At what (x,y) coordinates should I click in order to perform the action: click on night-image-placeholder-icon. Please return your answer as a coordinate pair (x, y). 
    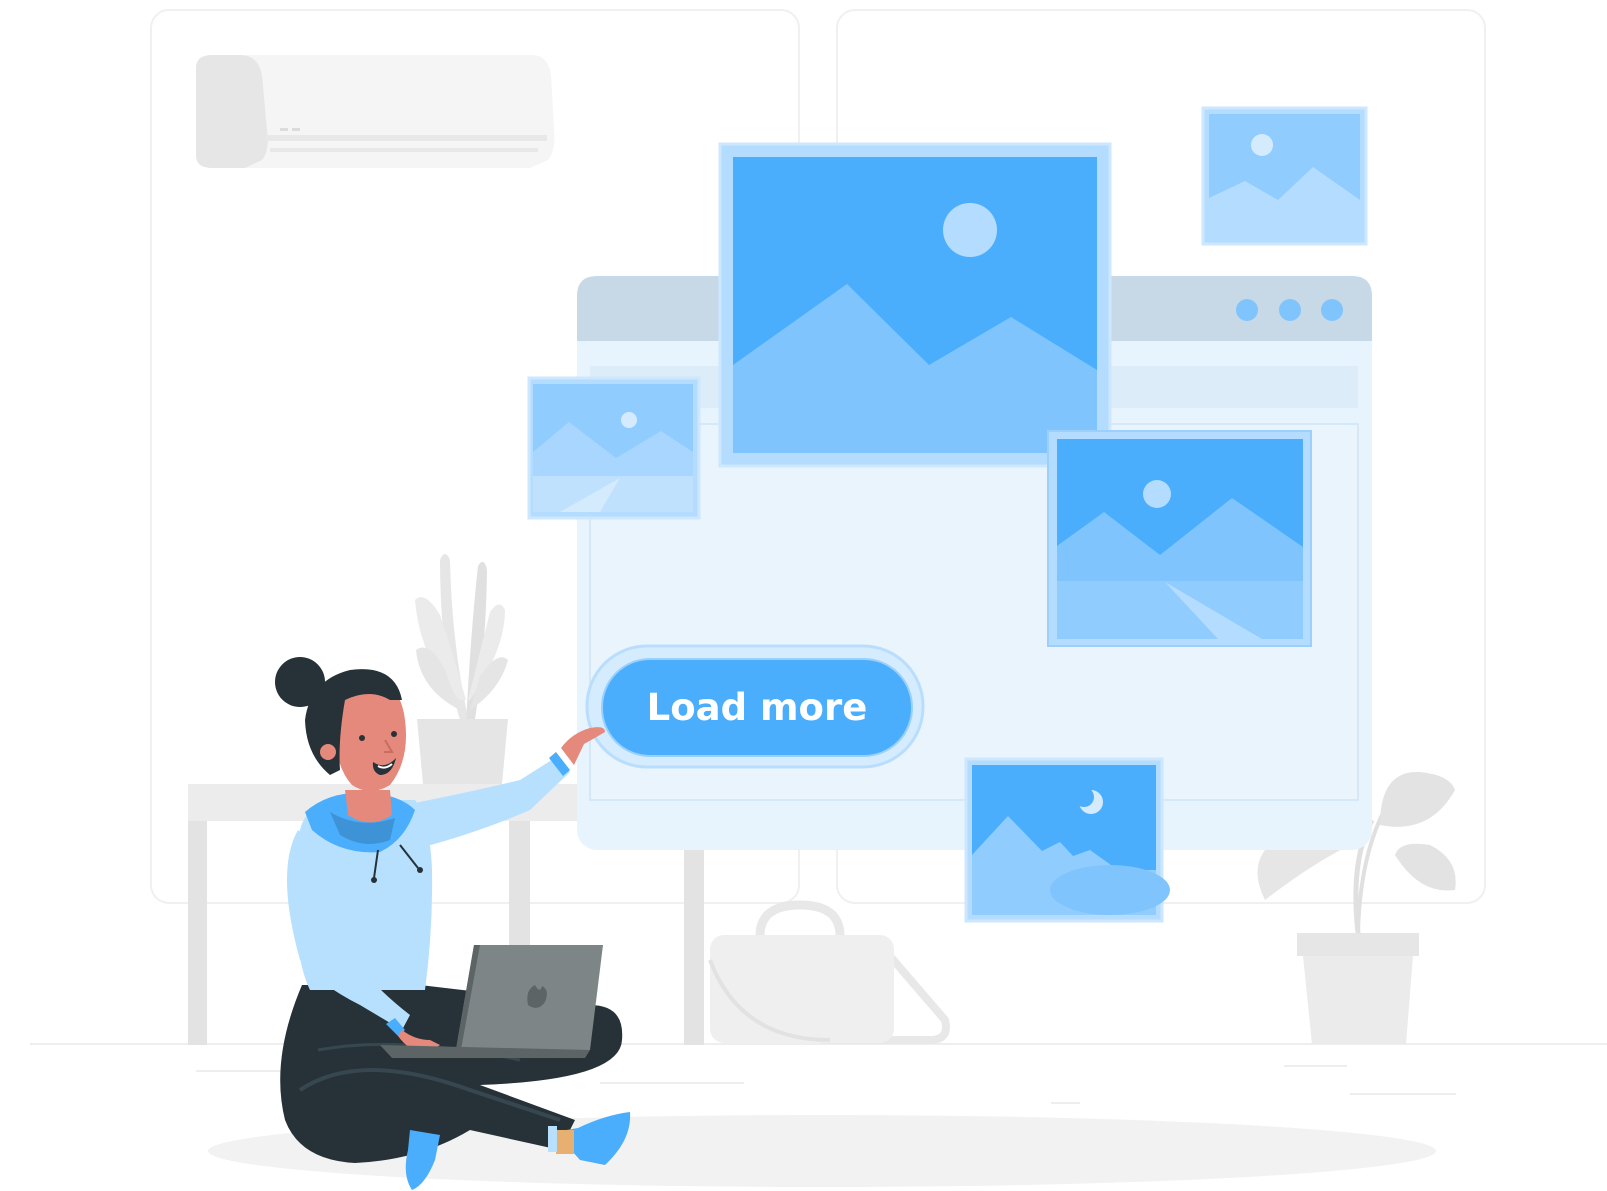
    Looking at the image, I should click on (1067, 840).